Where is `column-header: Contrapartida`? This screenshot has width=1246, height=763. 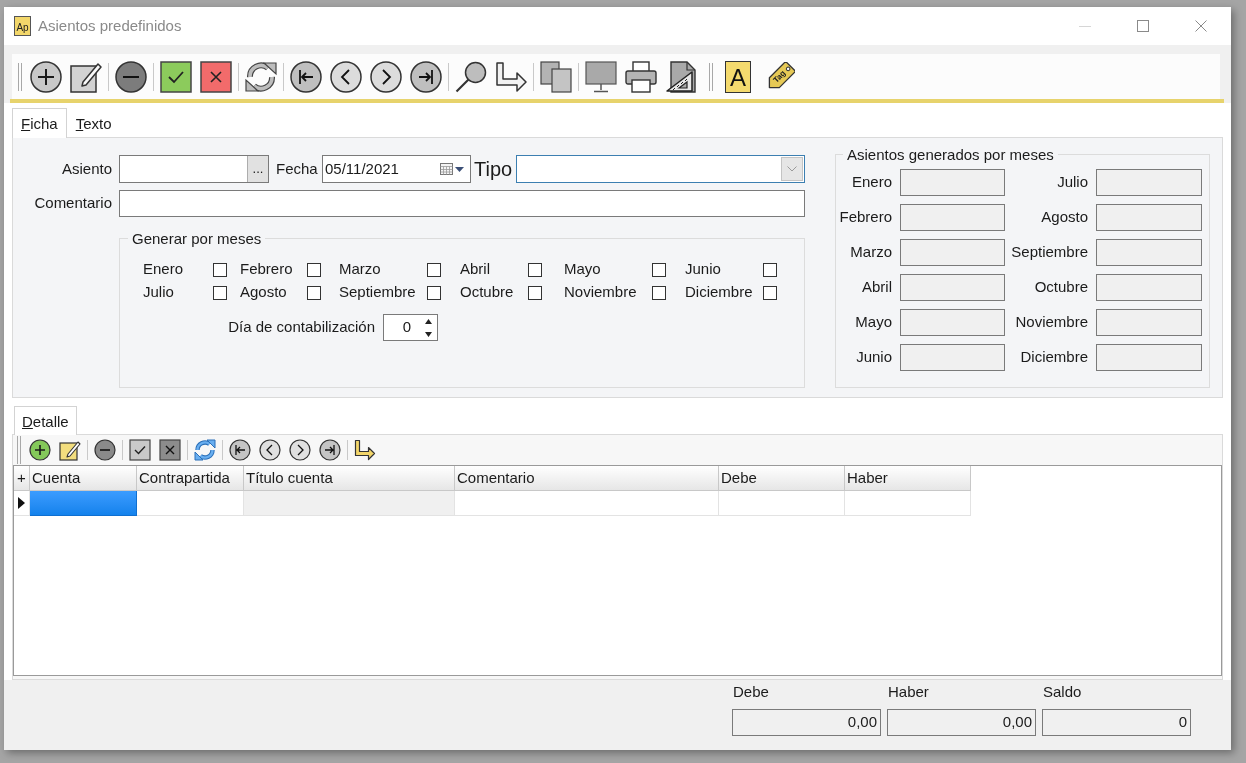
column-header: Contrapartida is located at coordinates (190, 478).